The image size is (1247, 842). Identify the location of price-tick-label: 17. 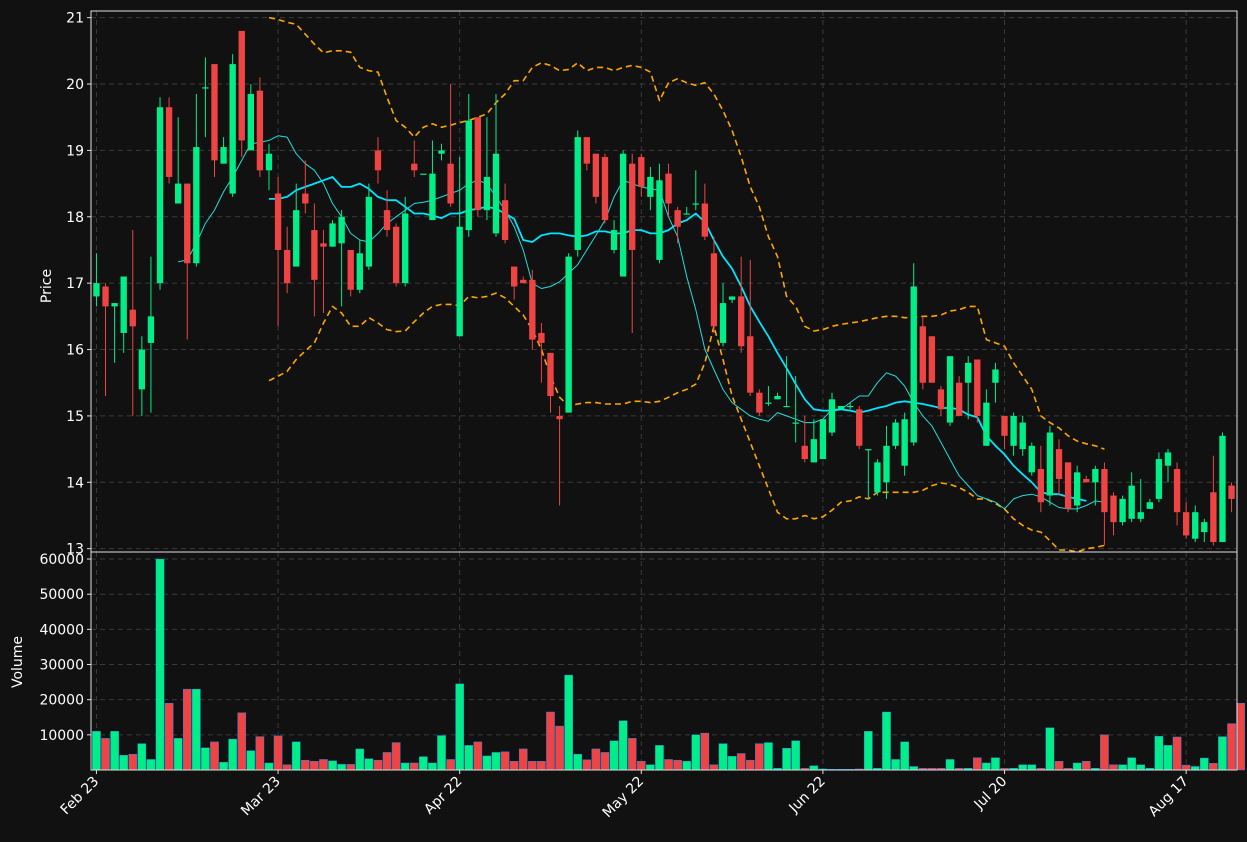
(75, 284).